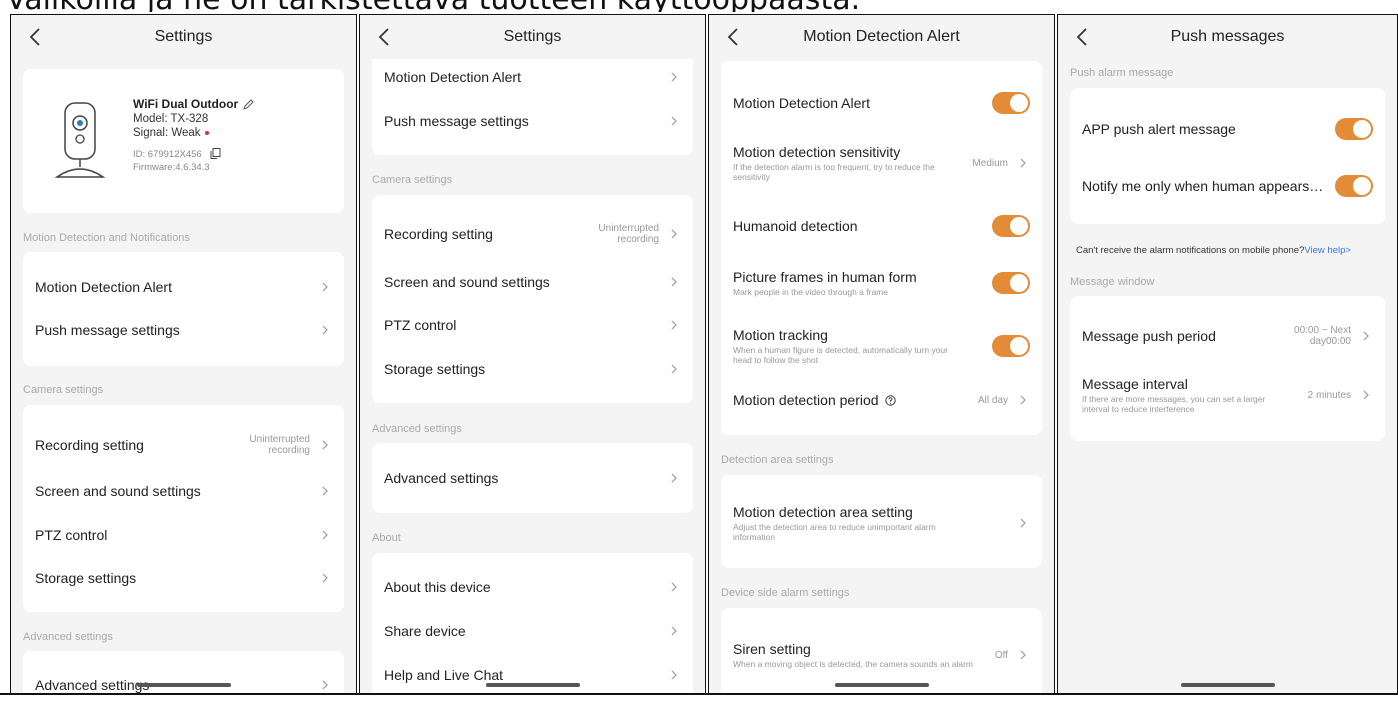 The image size is (1398, 702). What do you see at coordinates (1112, 282) in the screenshot?
I see `section-label: Message window` at bounding box center [1112, 282].